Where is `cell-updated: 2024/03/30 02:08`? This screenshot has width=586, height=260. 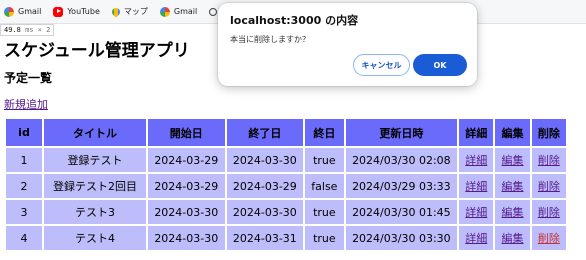 cell-updated: 2024/03/30 02:08 is located at coordinates (401, 160).